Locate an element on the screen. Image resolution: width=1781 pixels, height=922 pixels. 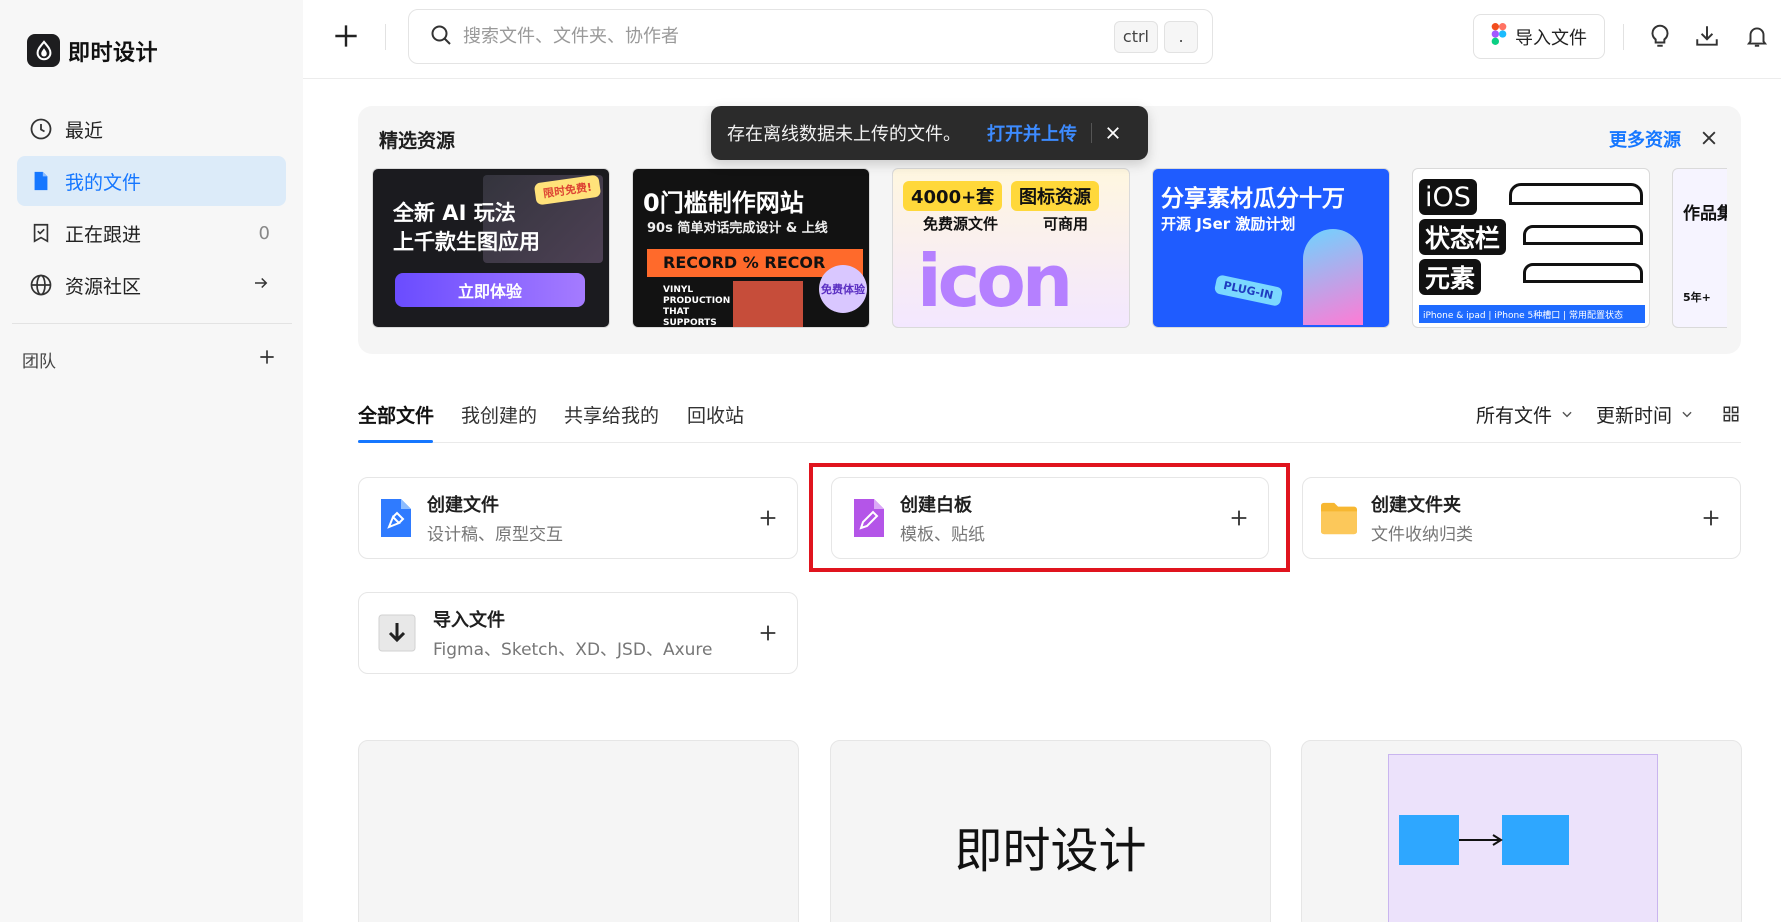
thumbnail-text: 即时设计 is located at coordinates (1050, 851).